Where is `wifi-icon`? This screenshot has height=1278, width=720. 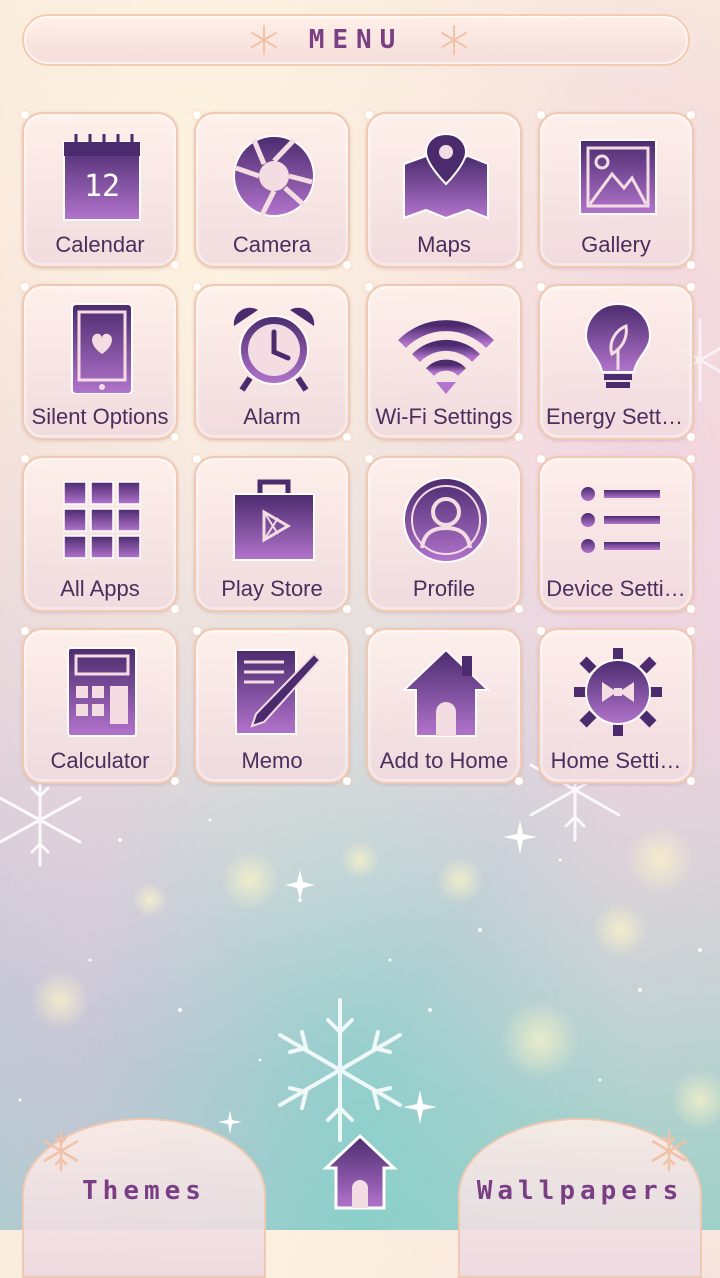
wifi-icon is located at coordinates (446, 357).